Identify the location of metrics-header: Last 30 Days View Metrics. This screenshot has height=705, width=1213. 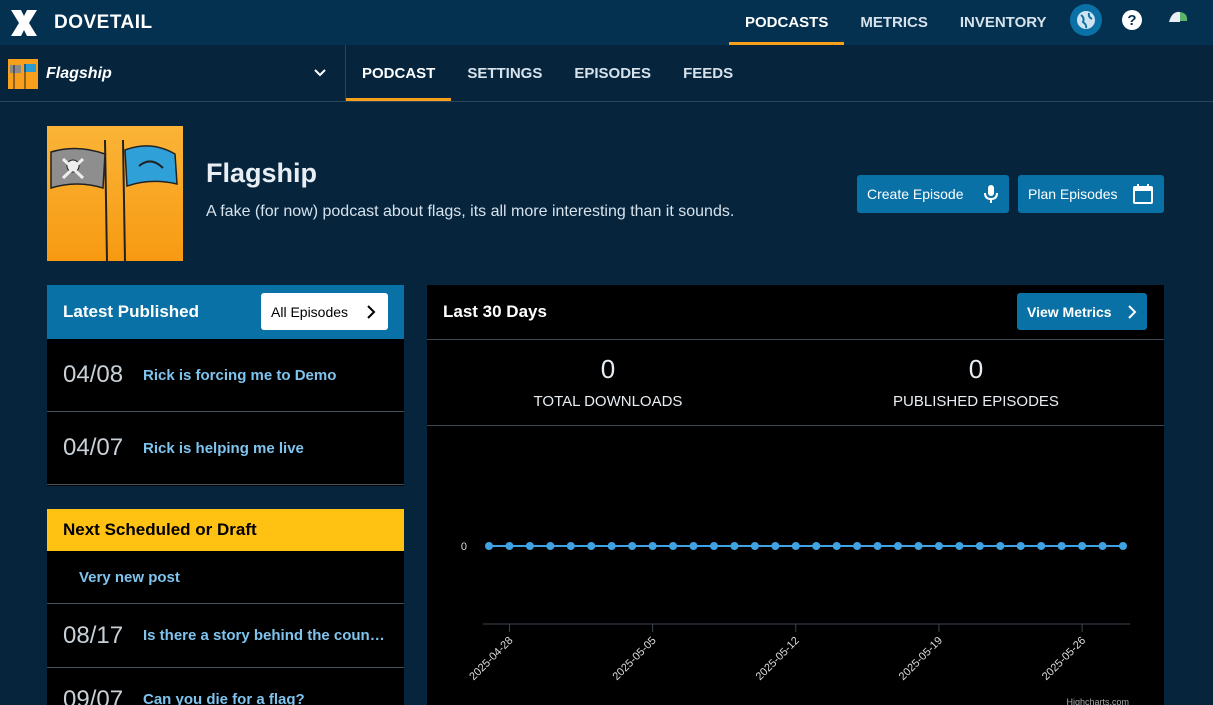
(795, 312).